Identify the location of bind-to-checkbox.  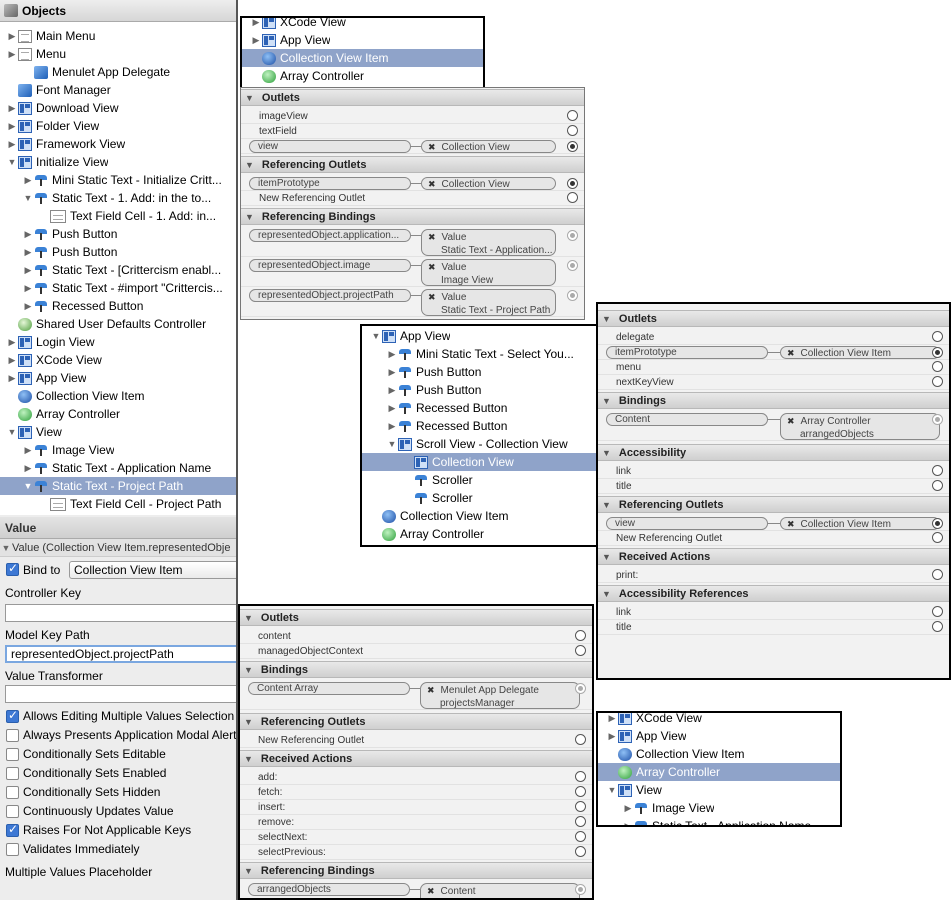
(12, 568).